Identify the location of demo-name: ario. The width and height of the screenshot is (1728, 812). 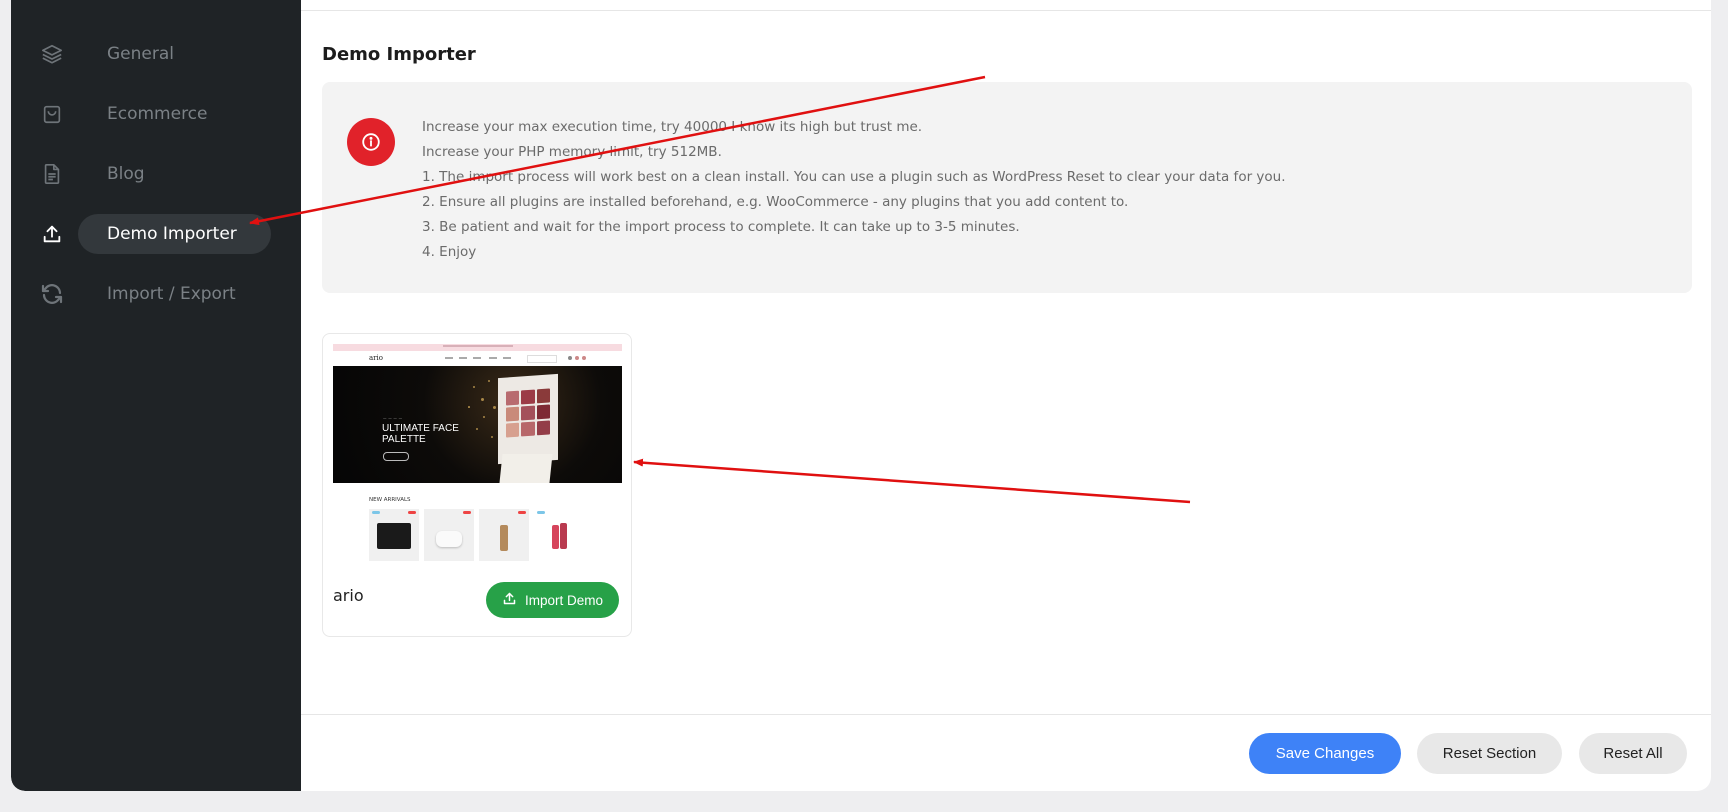
(348, 595).